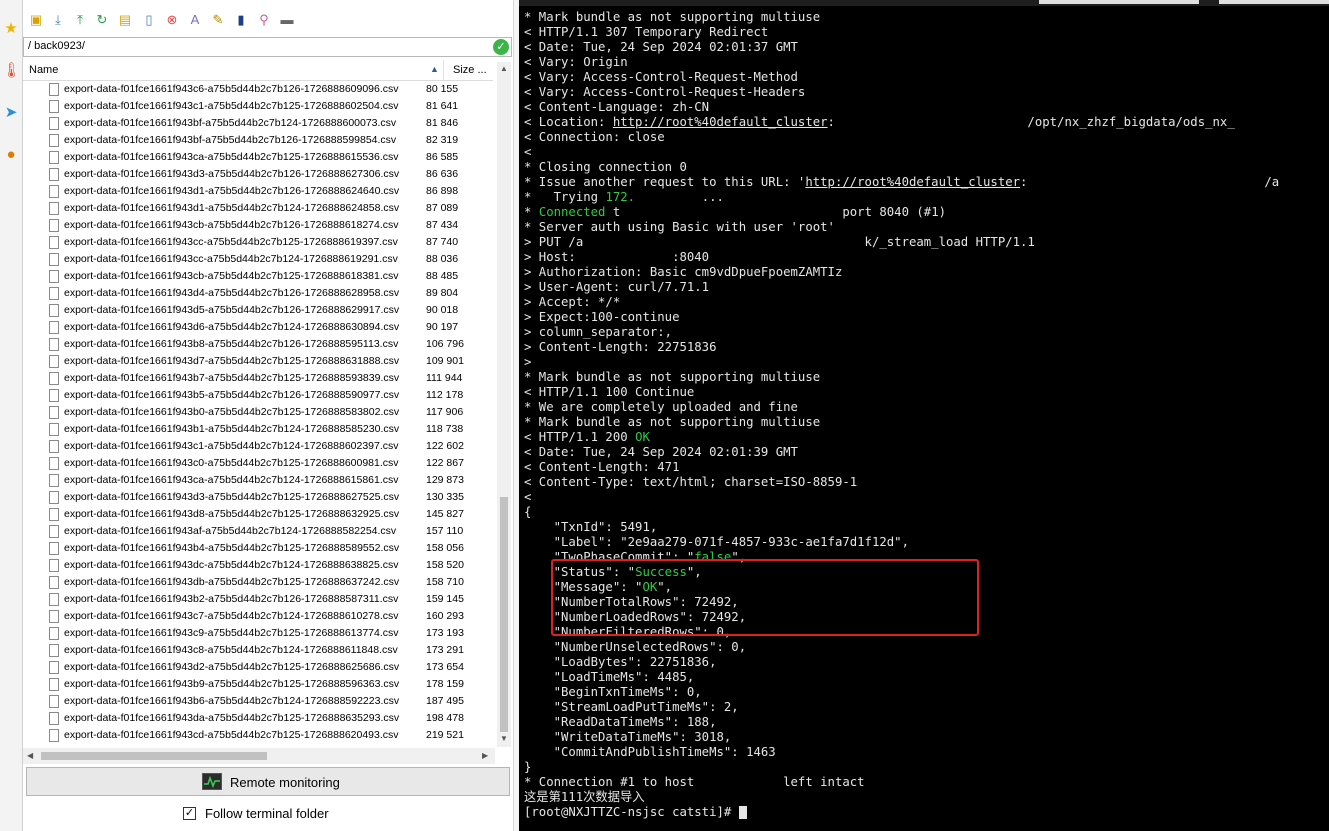 Image resolution: width=1329 pixels, height=831 pixels. What do you see at coordinates (926, 722) in the screenshot?
I see `terminal-line: "ReadDataTimeMs": 188,` at bounding box center [926, 722].